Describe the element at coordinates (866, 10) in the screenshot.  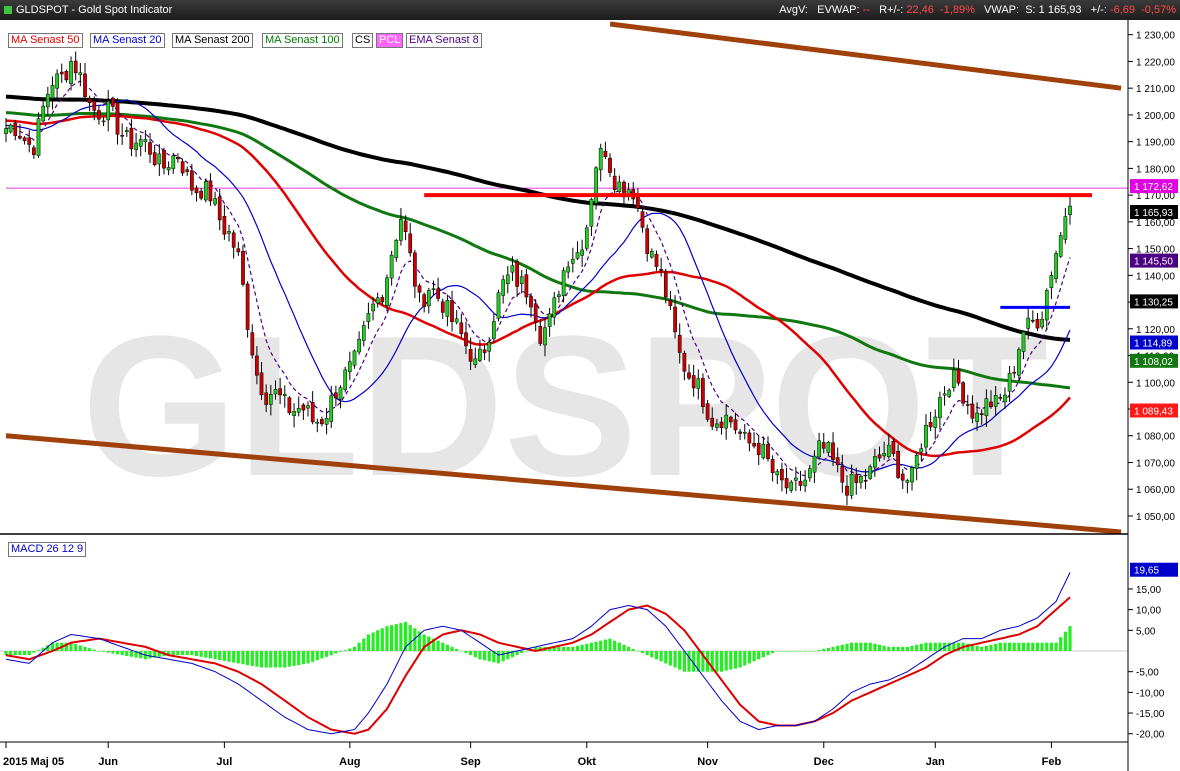
I see `evwap-value: --` at that location.